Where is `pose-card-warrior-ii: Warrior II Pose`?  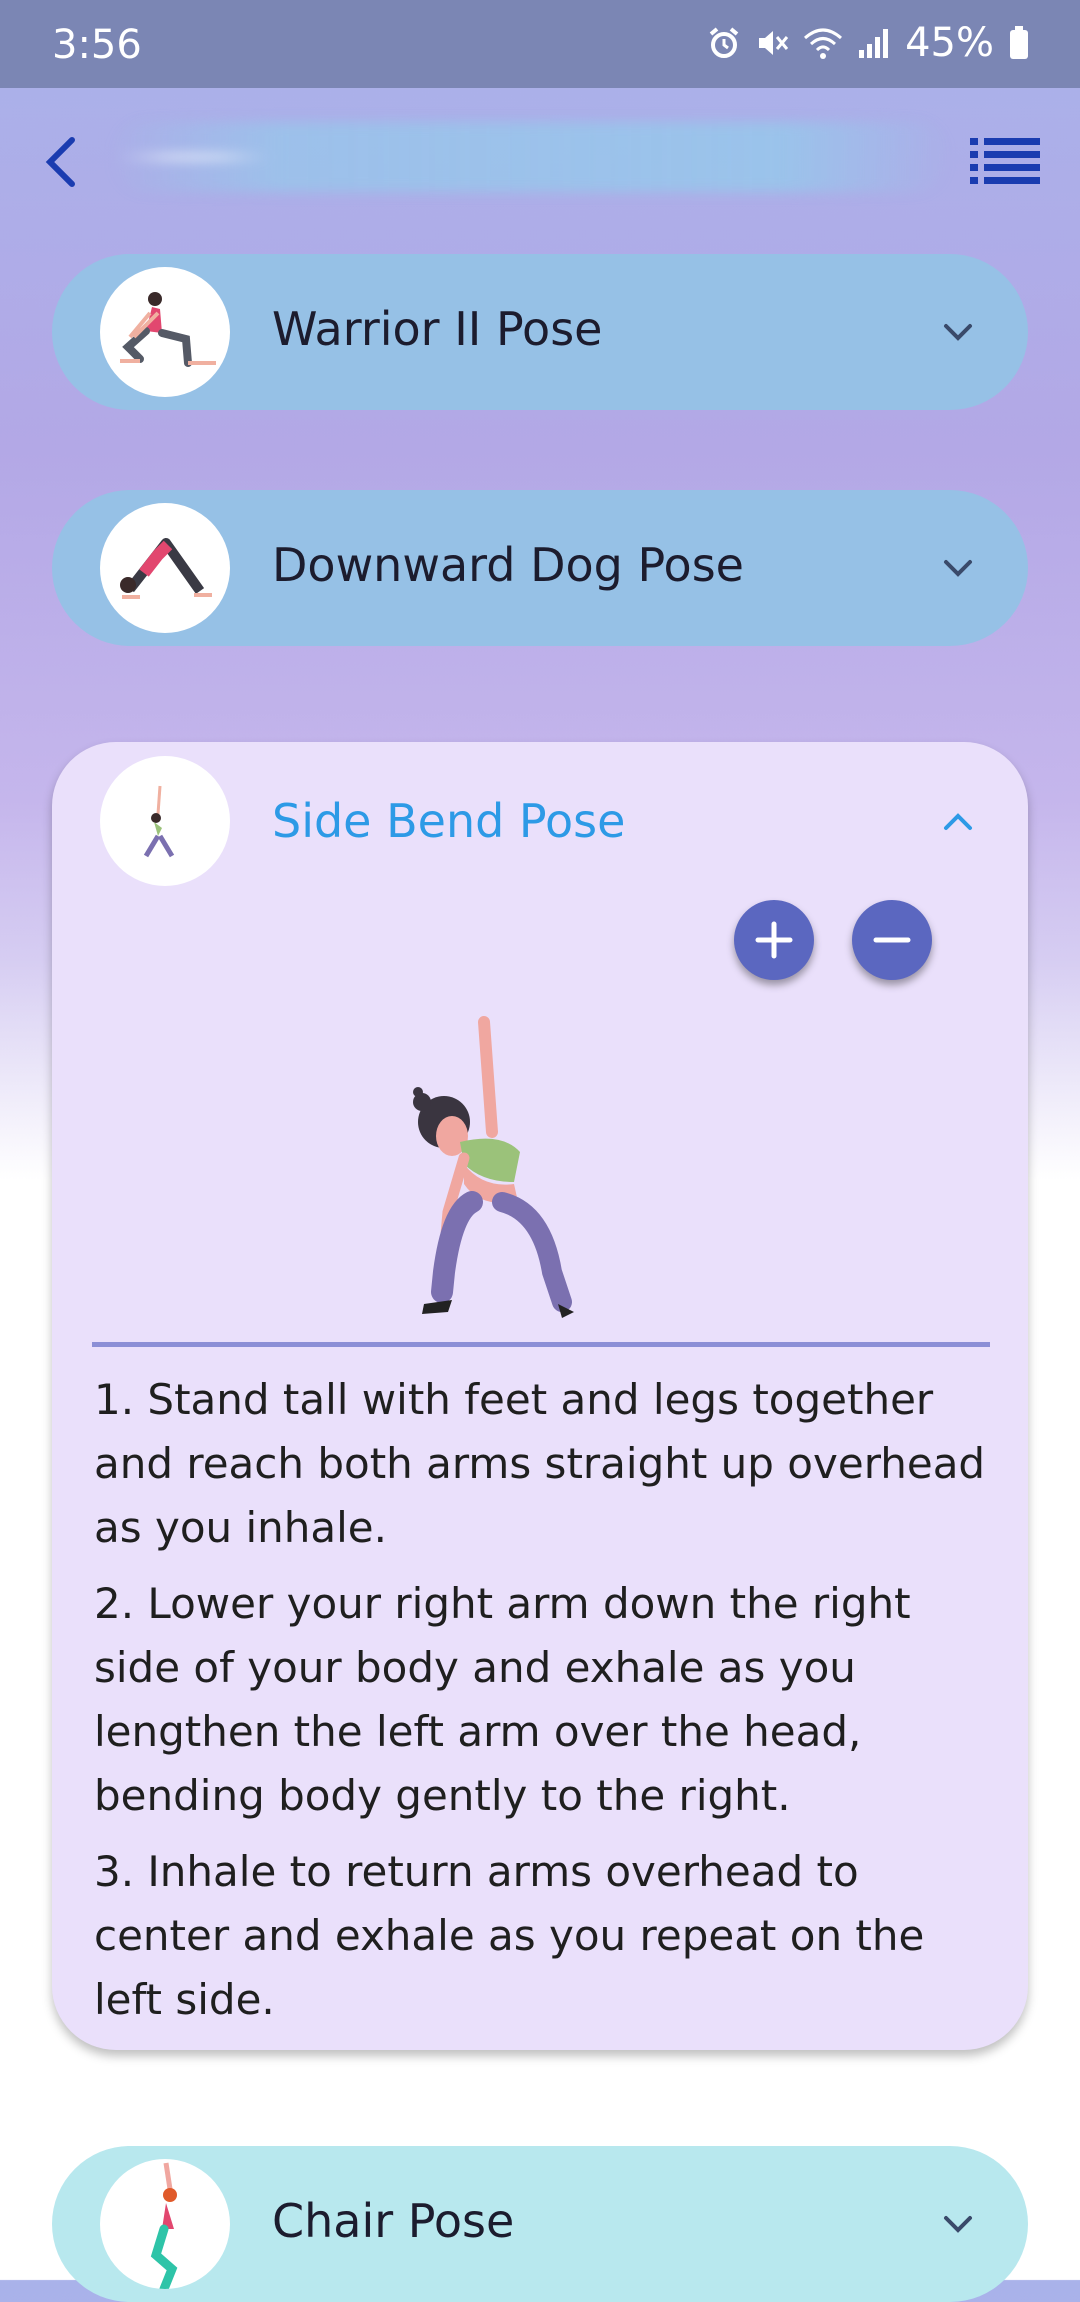
pose-card-warrior-ii: Warrior II Pose is located at coordinates (540, 332).